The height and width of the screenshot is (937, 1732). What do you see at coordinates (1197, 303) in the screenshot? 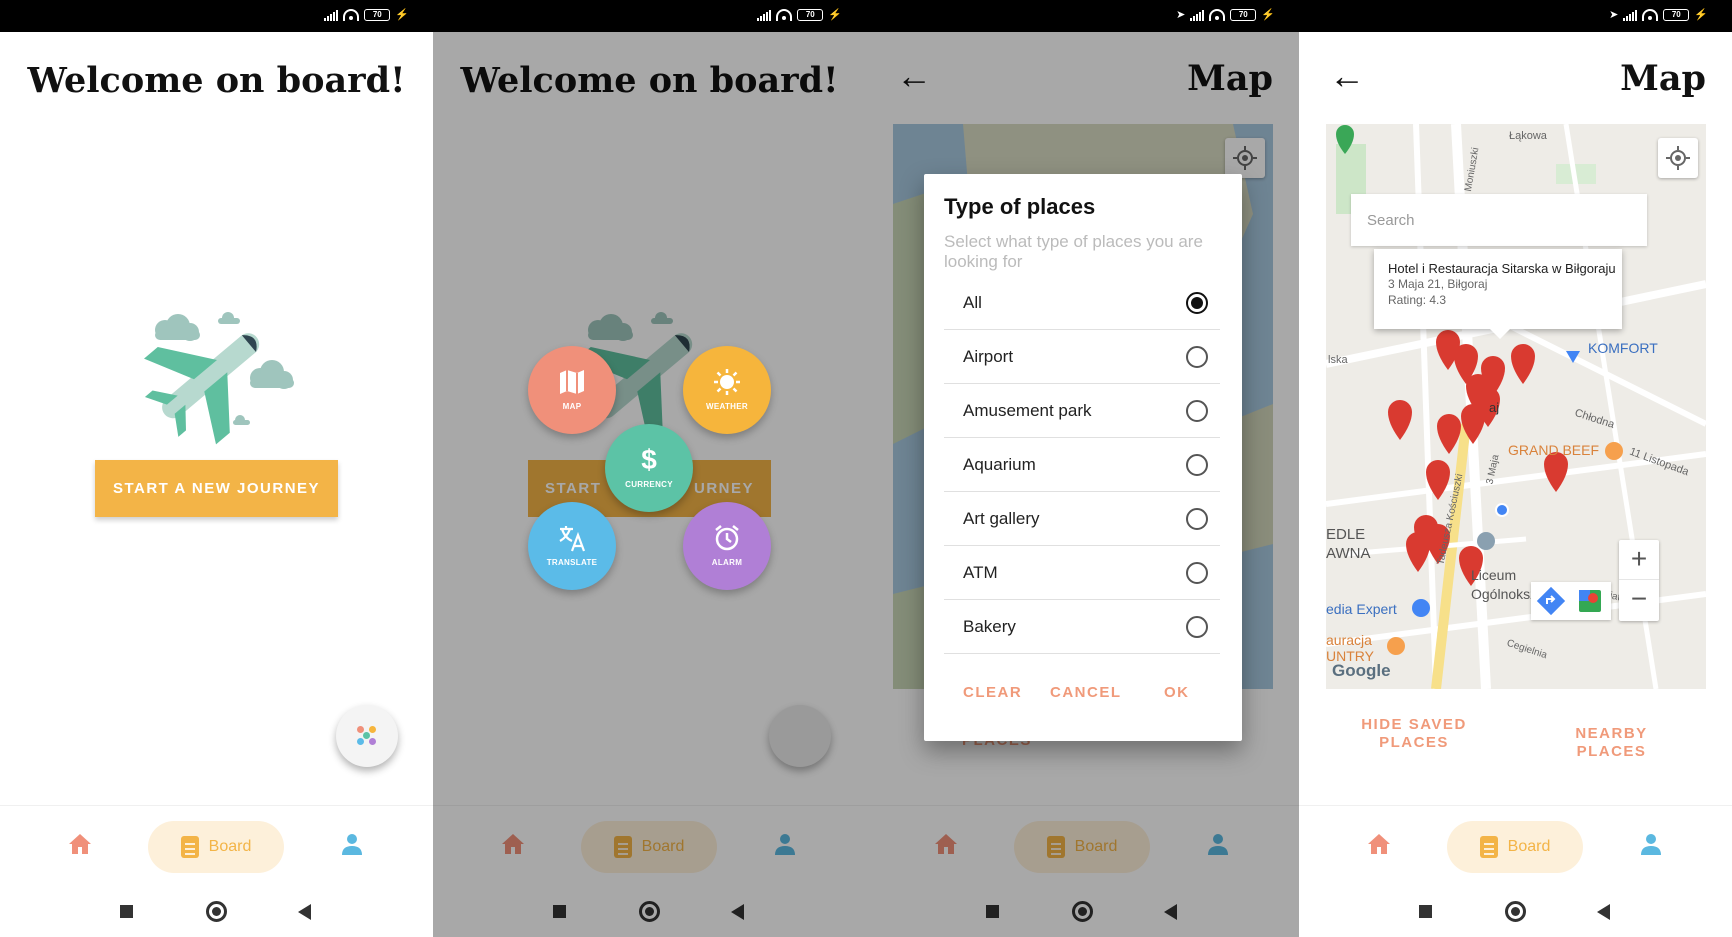
I see `radio-selected` at bounding box center [1197, 303].